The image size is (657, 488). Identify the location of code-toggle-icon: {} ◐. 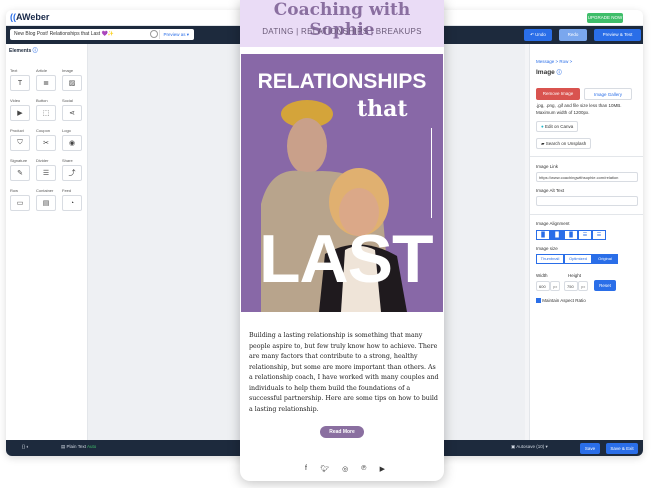
(25, 446).